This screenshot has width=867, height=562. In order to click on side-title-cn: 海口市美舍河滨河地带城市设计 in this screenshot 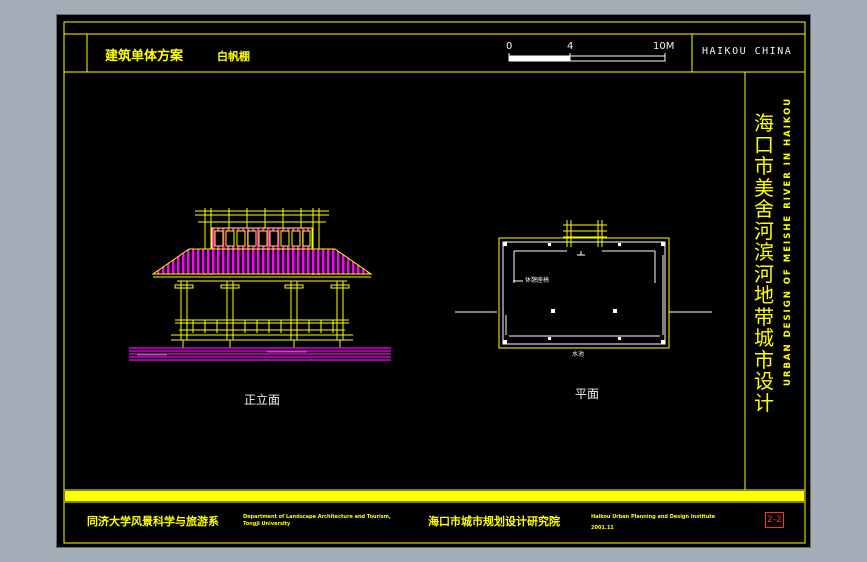, I will do `click(764, 263)`.